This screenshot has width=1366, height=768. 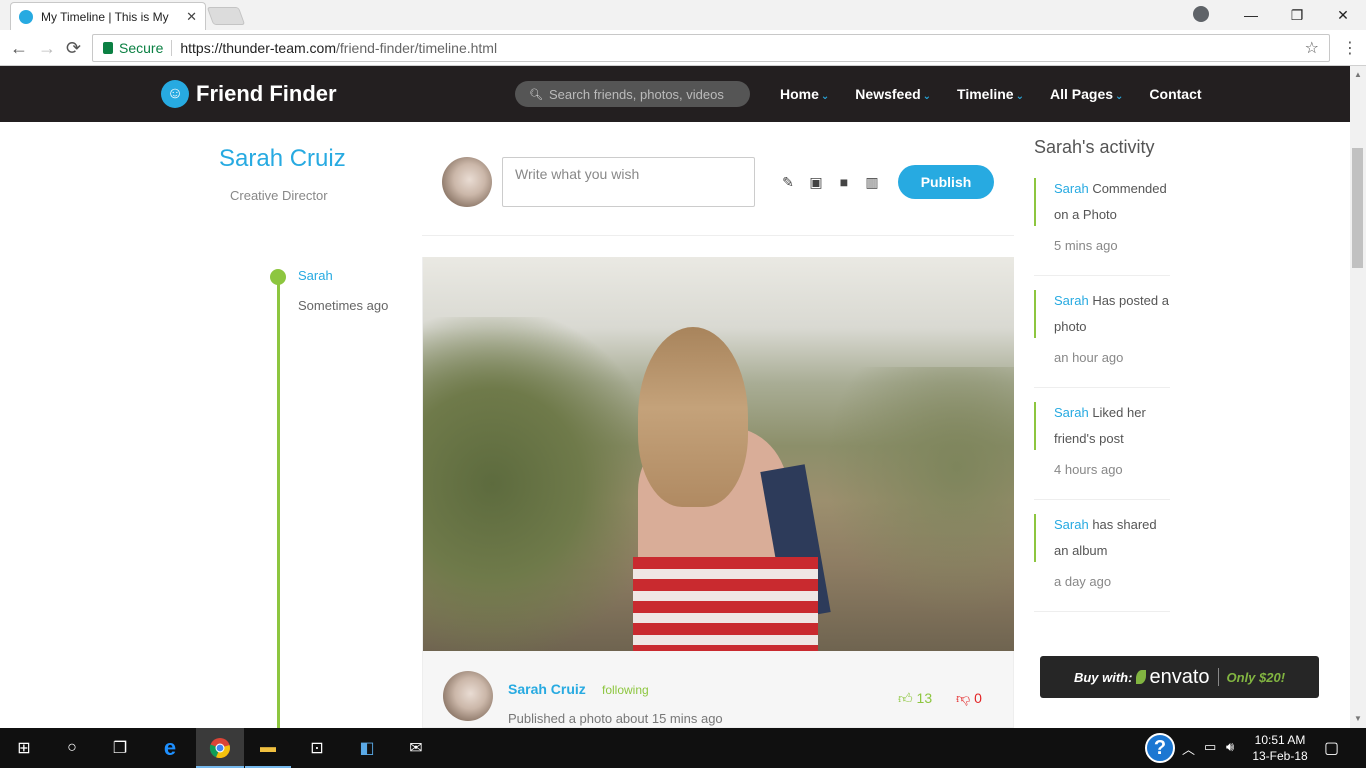 What do you see at coordinates (47, 48) in the screenshot?
I see `forward-icon: →` at bounding box center [47, 48].